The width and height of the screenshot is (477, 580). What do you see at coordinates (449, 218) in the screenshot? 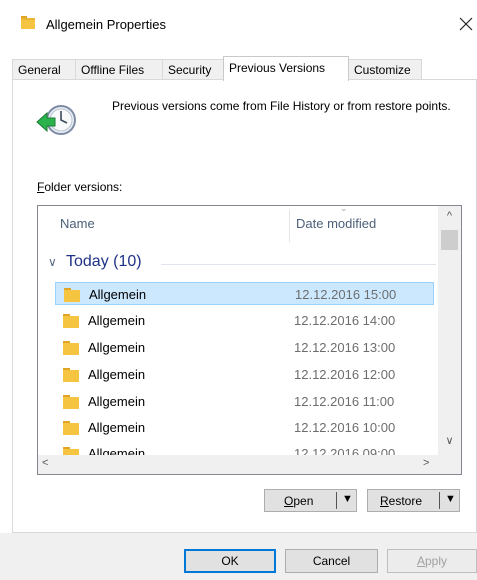
I see `scroll-up-icon: ^` at bounding box center [449, 218].